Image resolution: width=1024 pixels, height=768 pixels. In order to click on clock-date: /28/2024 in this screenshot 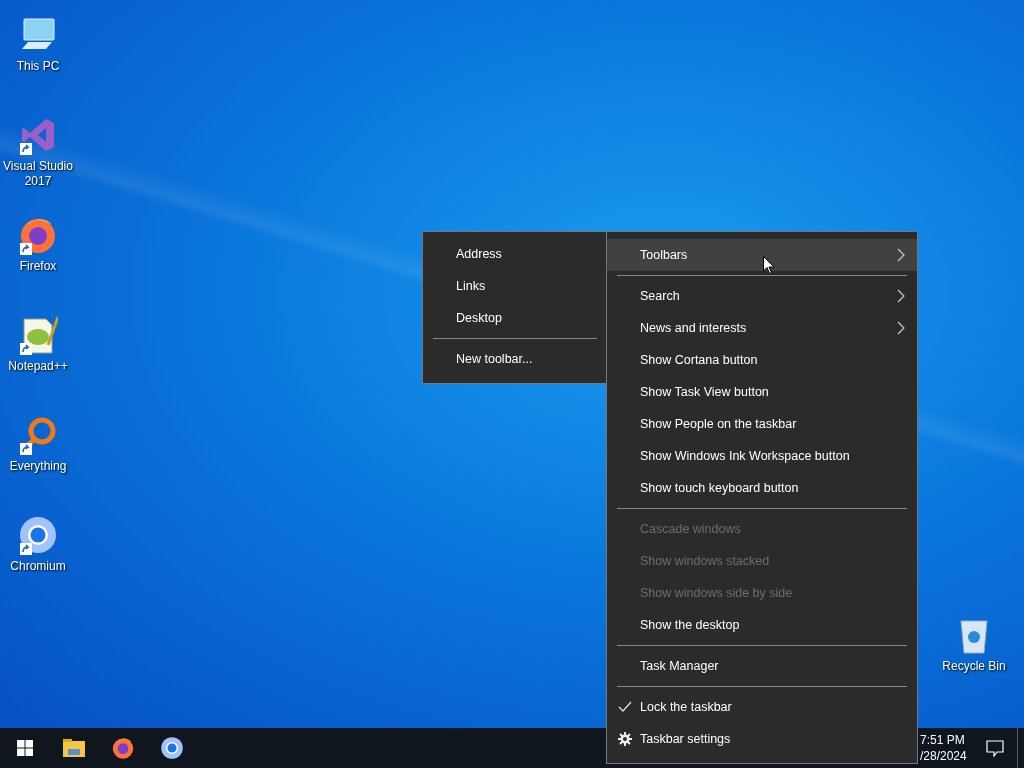, I will do `click(944, 756)`.